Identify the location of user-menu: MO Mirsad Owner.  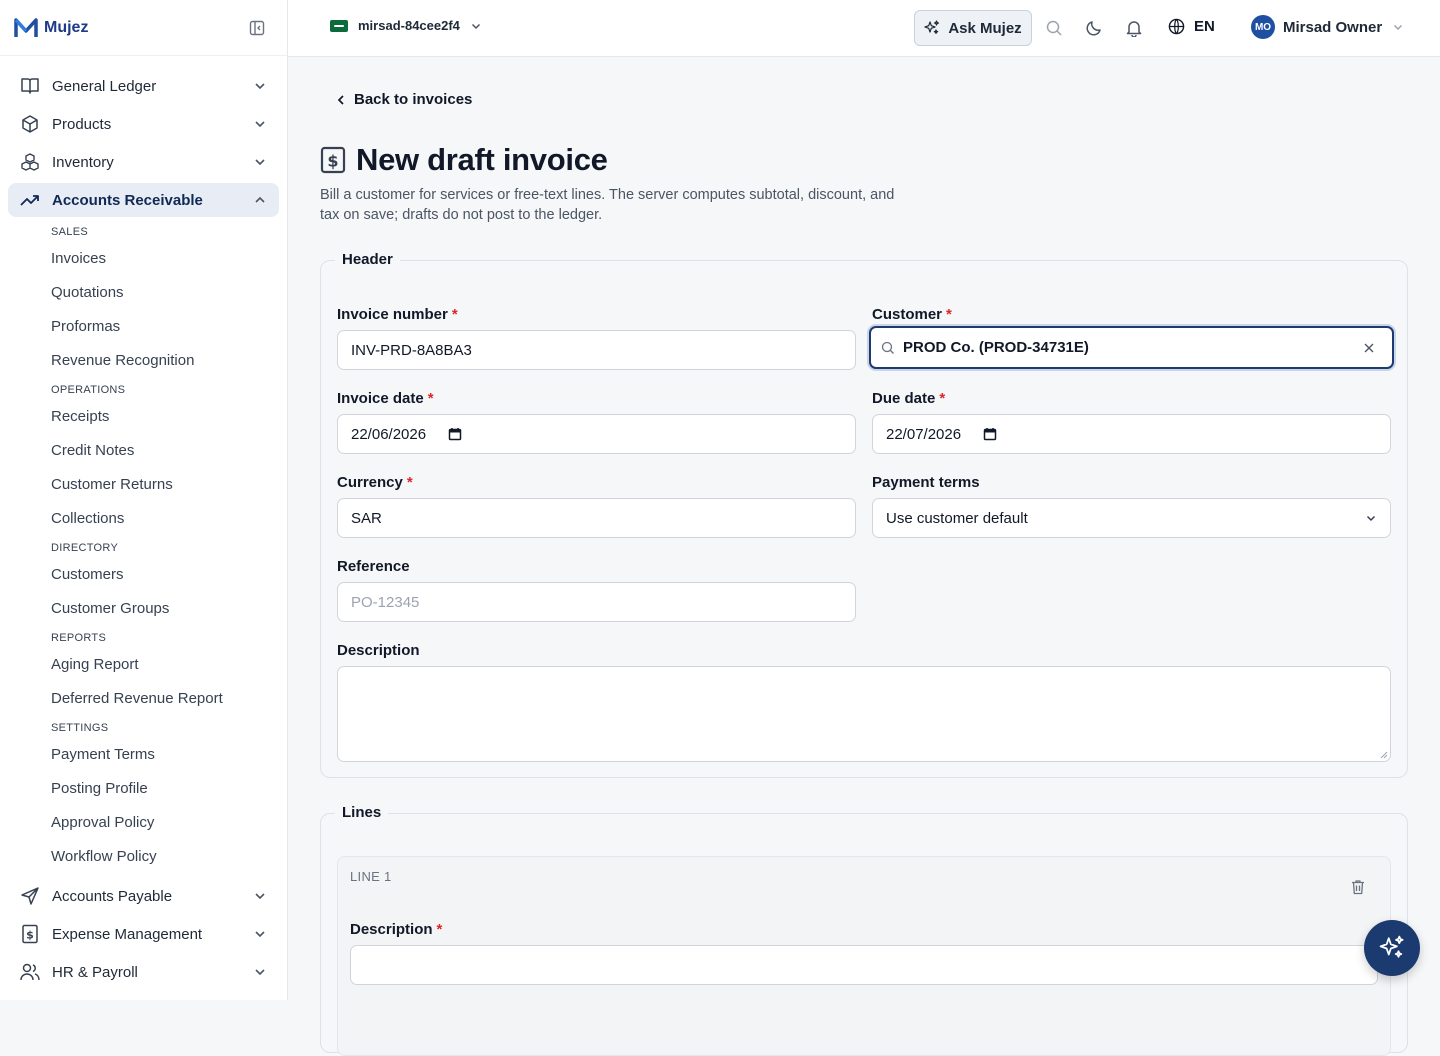
(1327, 27).